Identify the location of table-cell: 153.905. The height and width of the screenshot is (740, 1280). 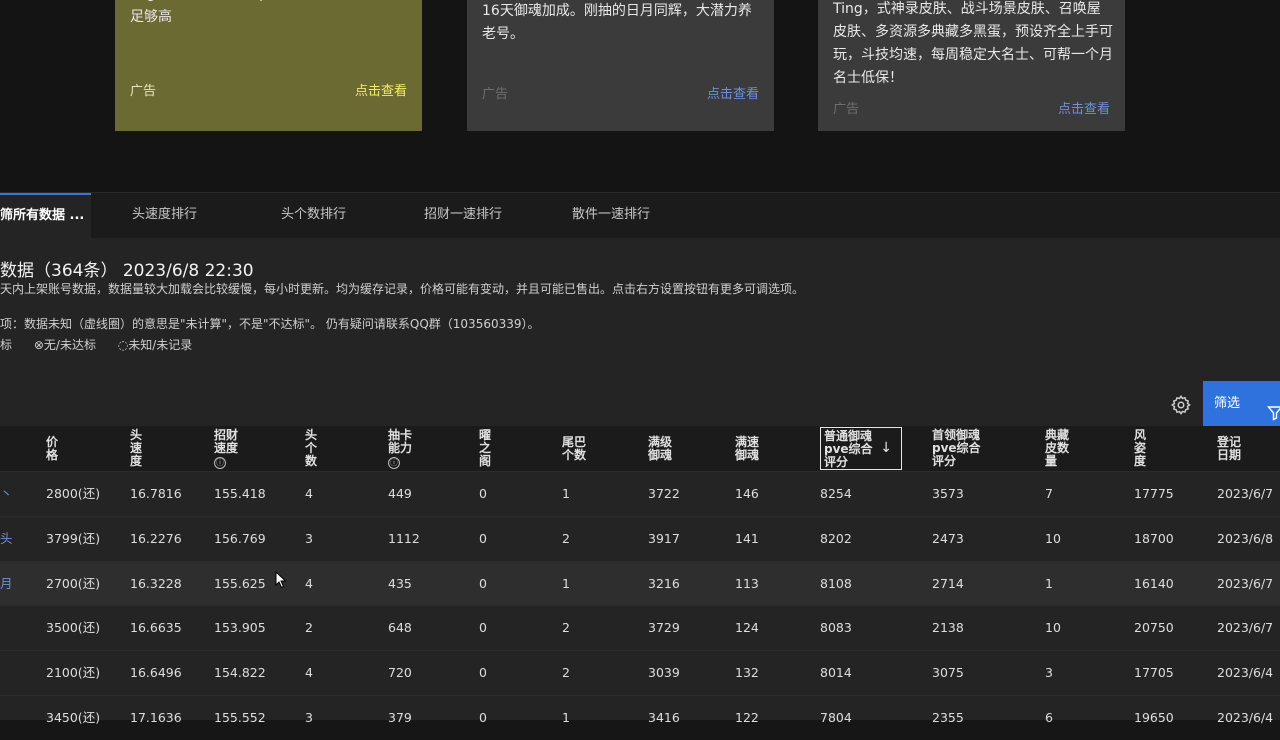
(240, 628).